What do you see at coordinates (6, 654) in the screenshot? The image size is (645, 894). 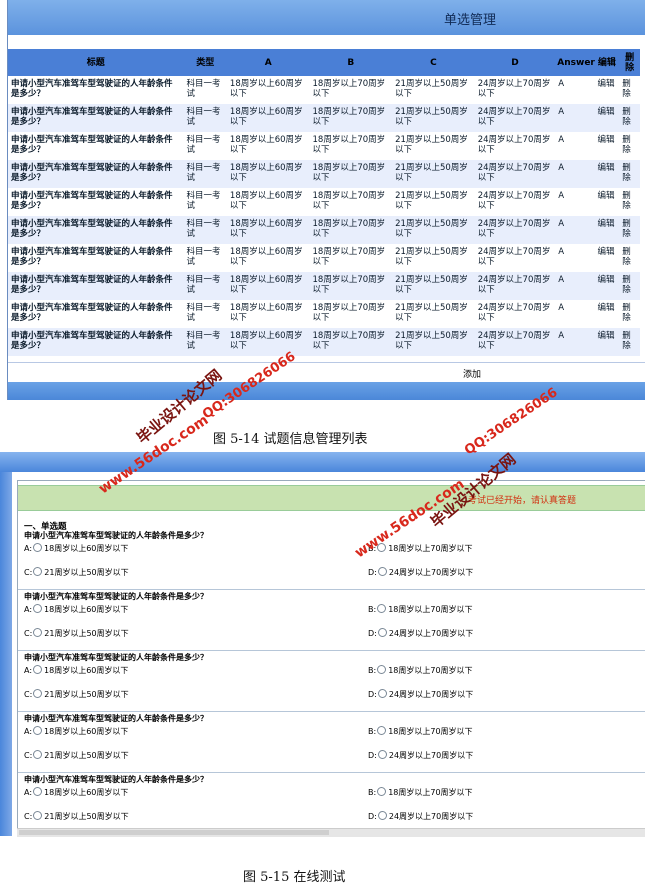 I see `window-side-bar` at bounding box center [6, 654].